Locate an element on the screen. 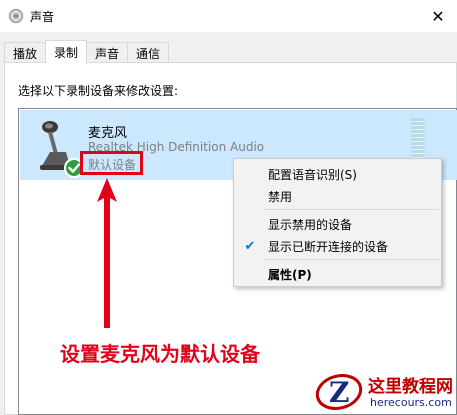  menu-item-properties: 属性(P) is located at coordinates (337, 274).